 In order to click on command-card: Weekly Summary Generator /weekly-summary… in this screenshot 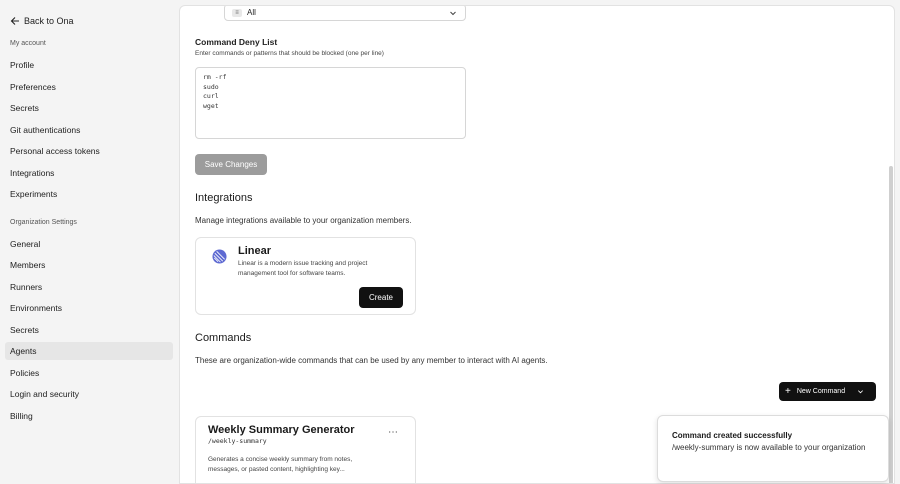, I will do `click(305, 449)`.